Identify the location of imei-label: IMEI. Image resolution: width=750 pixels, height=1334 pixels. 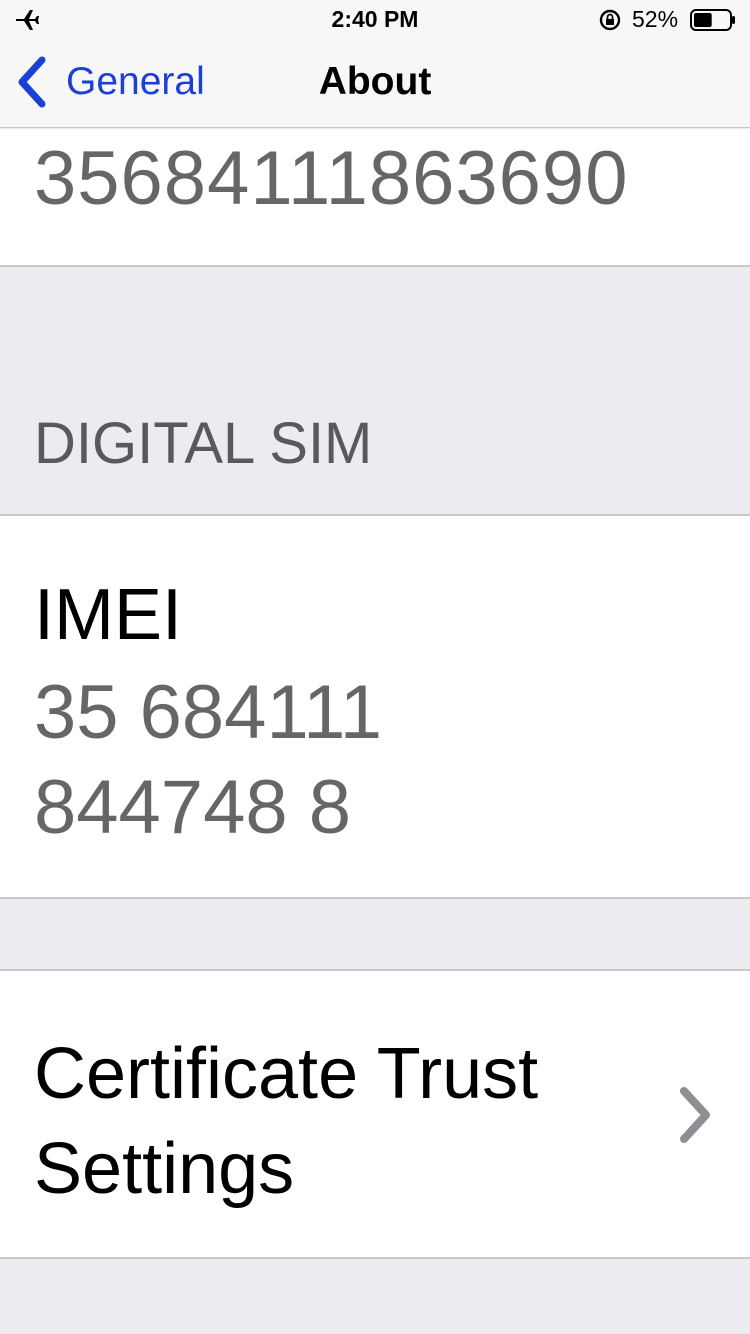
(108, 615).